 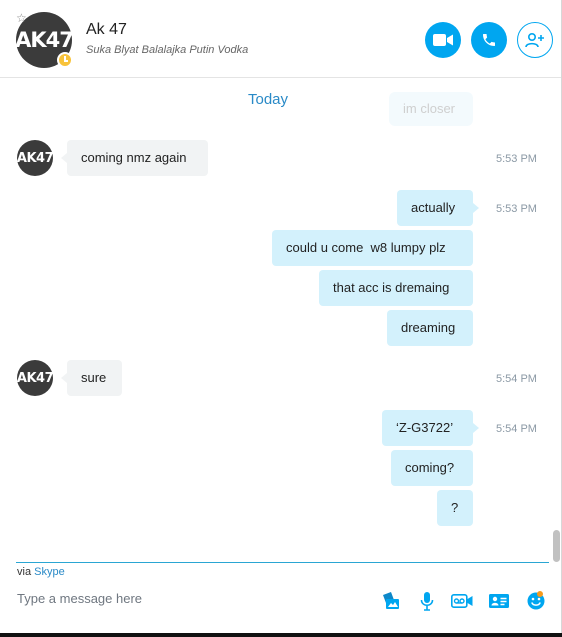 I want to click on audio-call-button, so click(x=489, y=40).